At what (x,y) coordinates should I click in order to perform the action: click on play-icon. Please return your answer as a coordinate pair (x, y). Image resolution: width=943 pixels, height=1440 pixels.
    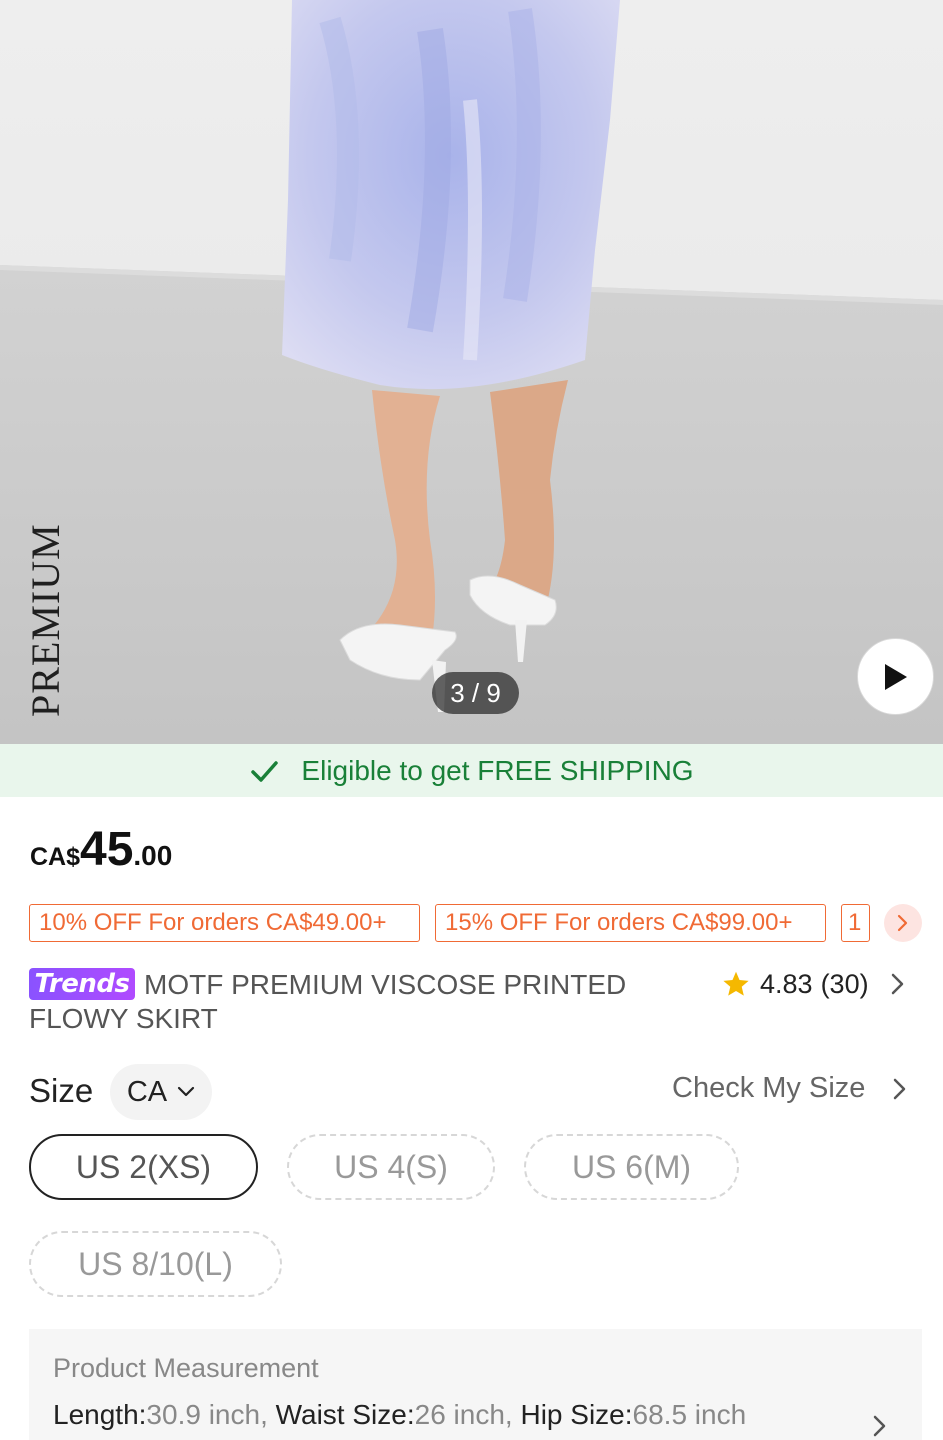
    Looking at the image, I should click on (895, 676).